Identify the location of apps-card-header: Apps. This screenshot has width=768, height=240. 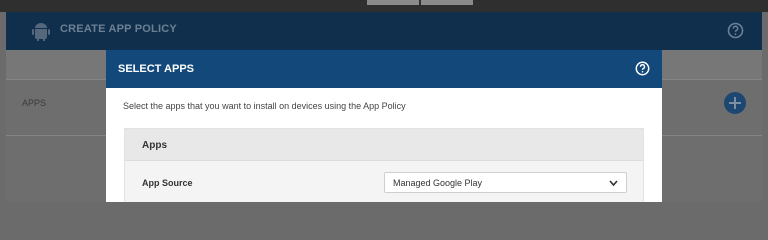
(384, 145).